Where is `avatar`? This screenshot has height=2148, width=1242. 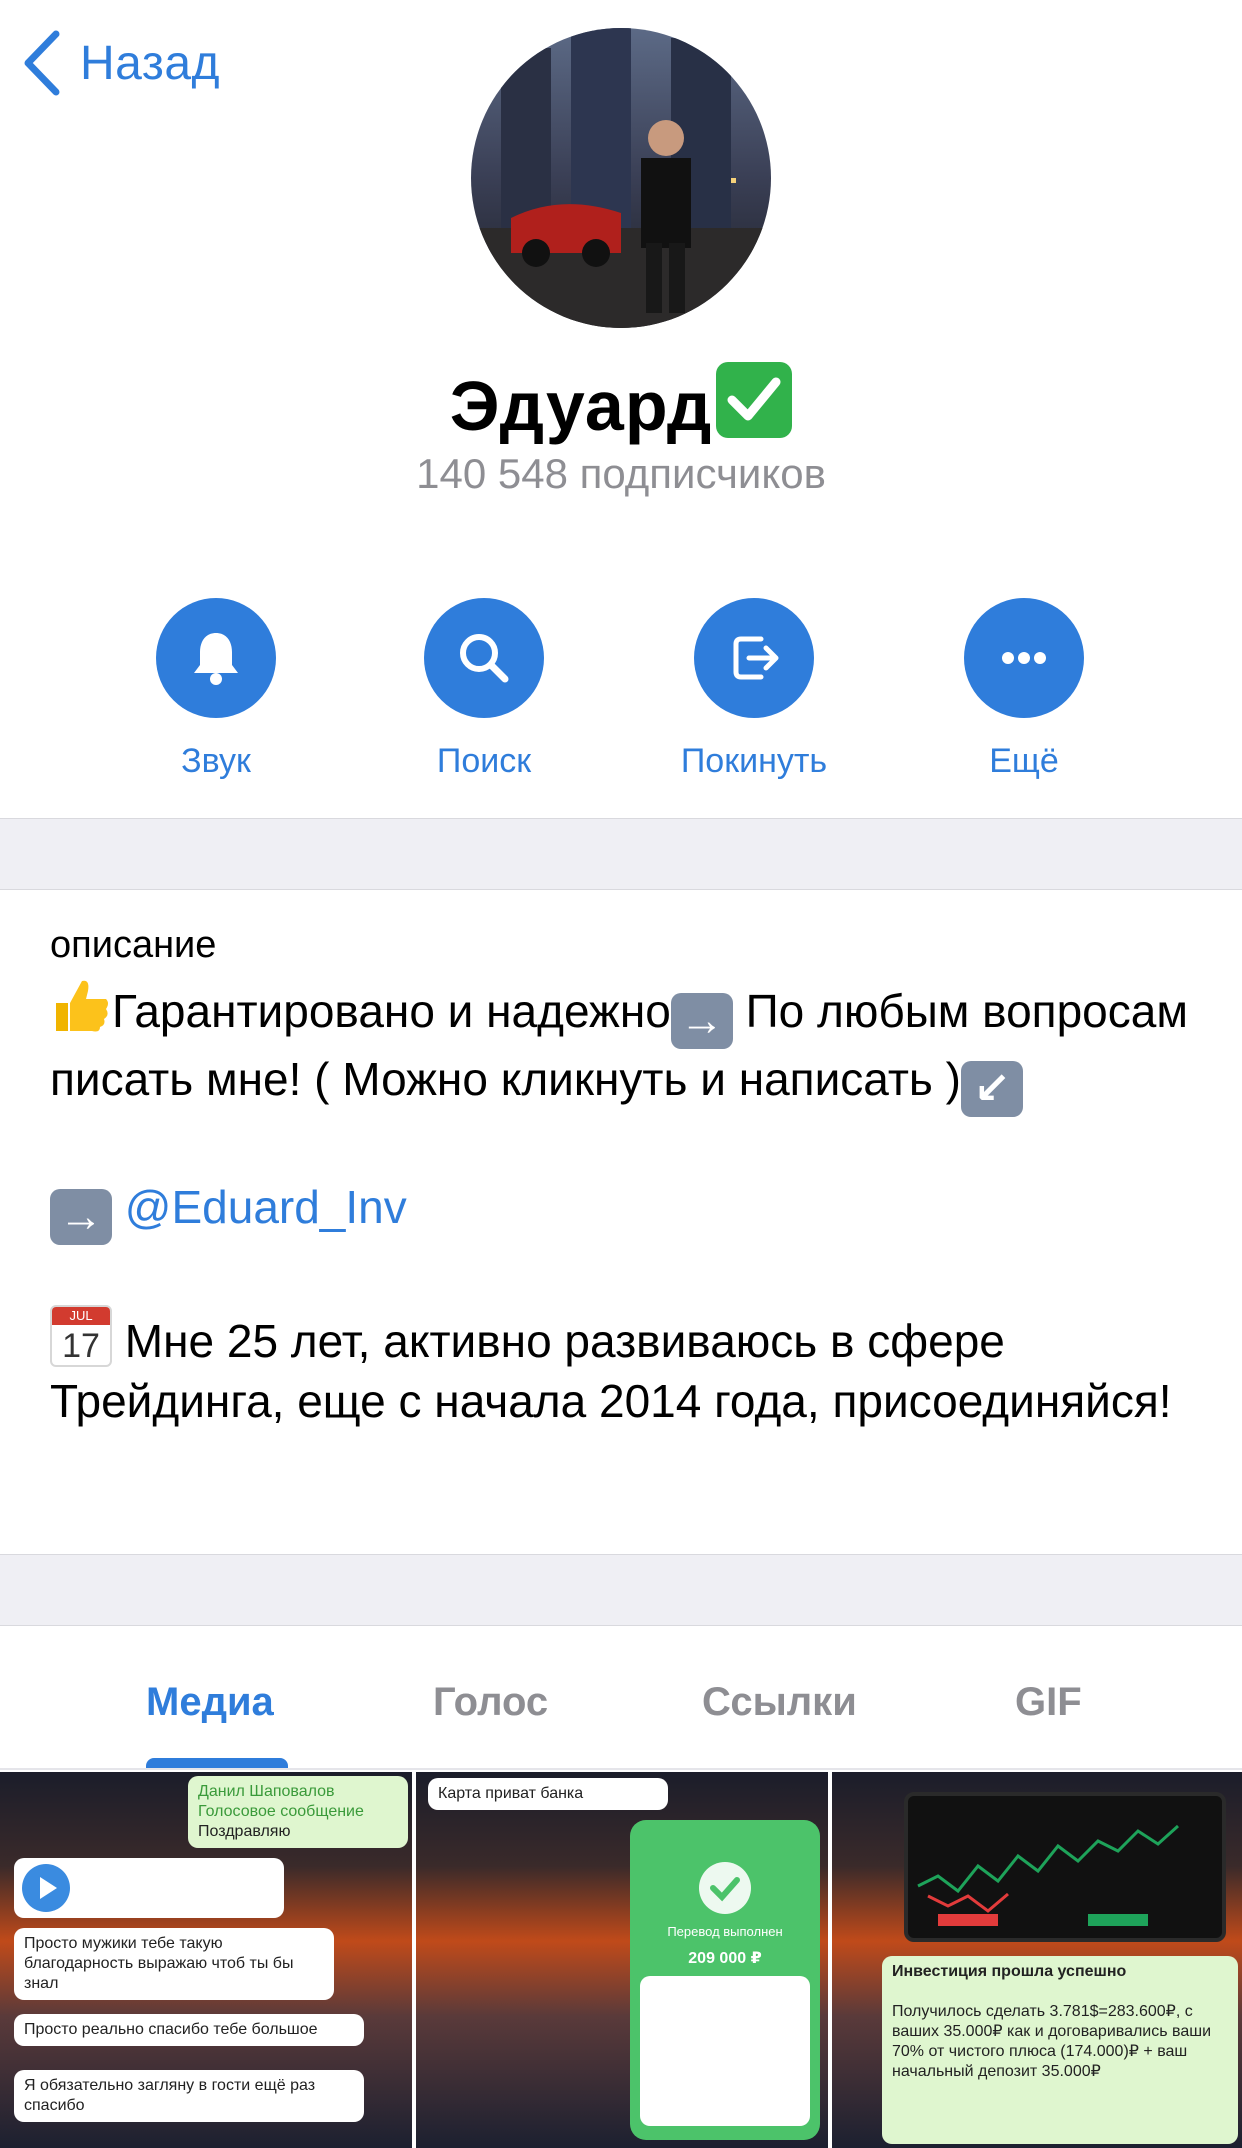
avatar is located at coordinates (621, 178).